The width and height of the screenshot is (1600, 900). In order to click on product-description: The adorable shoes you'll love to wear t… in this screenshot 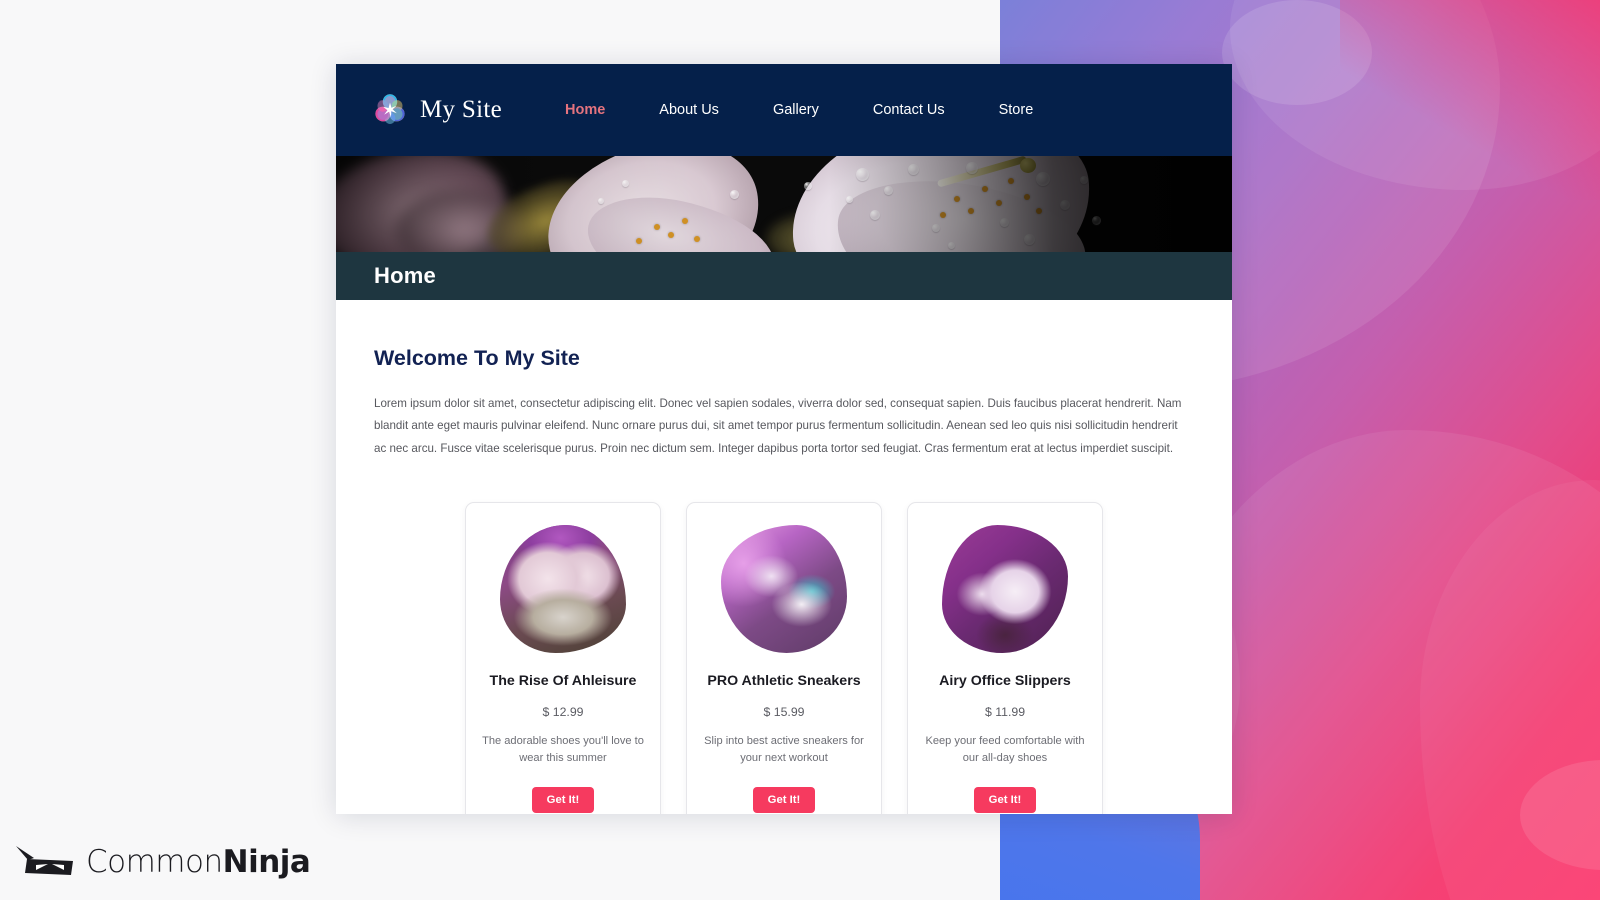, I will do `click(563, 749)`.